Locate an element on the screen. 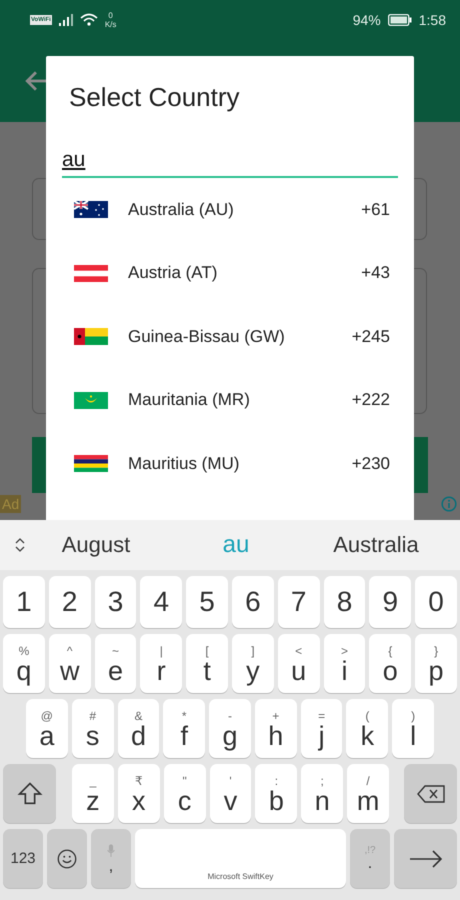  country-item: Guinea-Bissau (GW) +245 is located at coordinates (230, 336).